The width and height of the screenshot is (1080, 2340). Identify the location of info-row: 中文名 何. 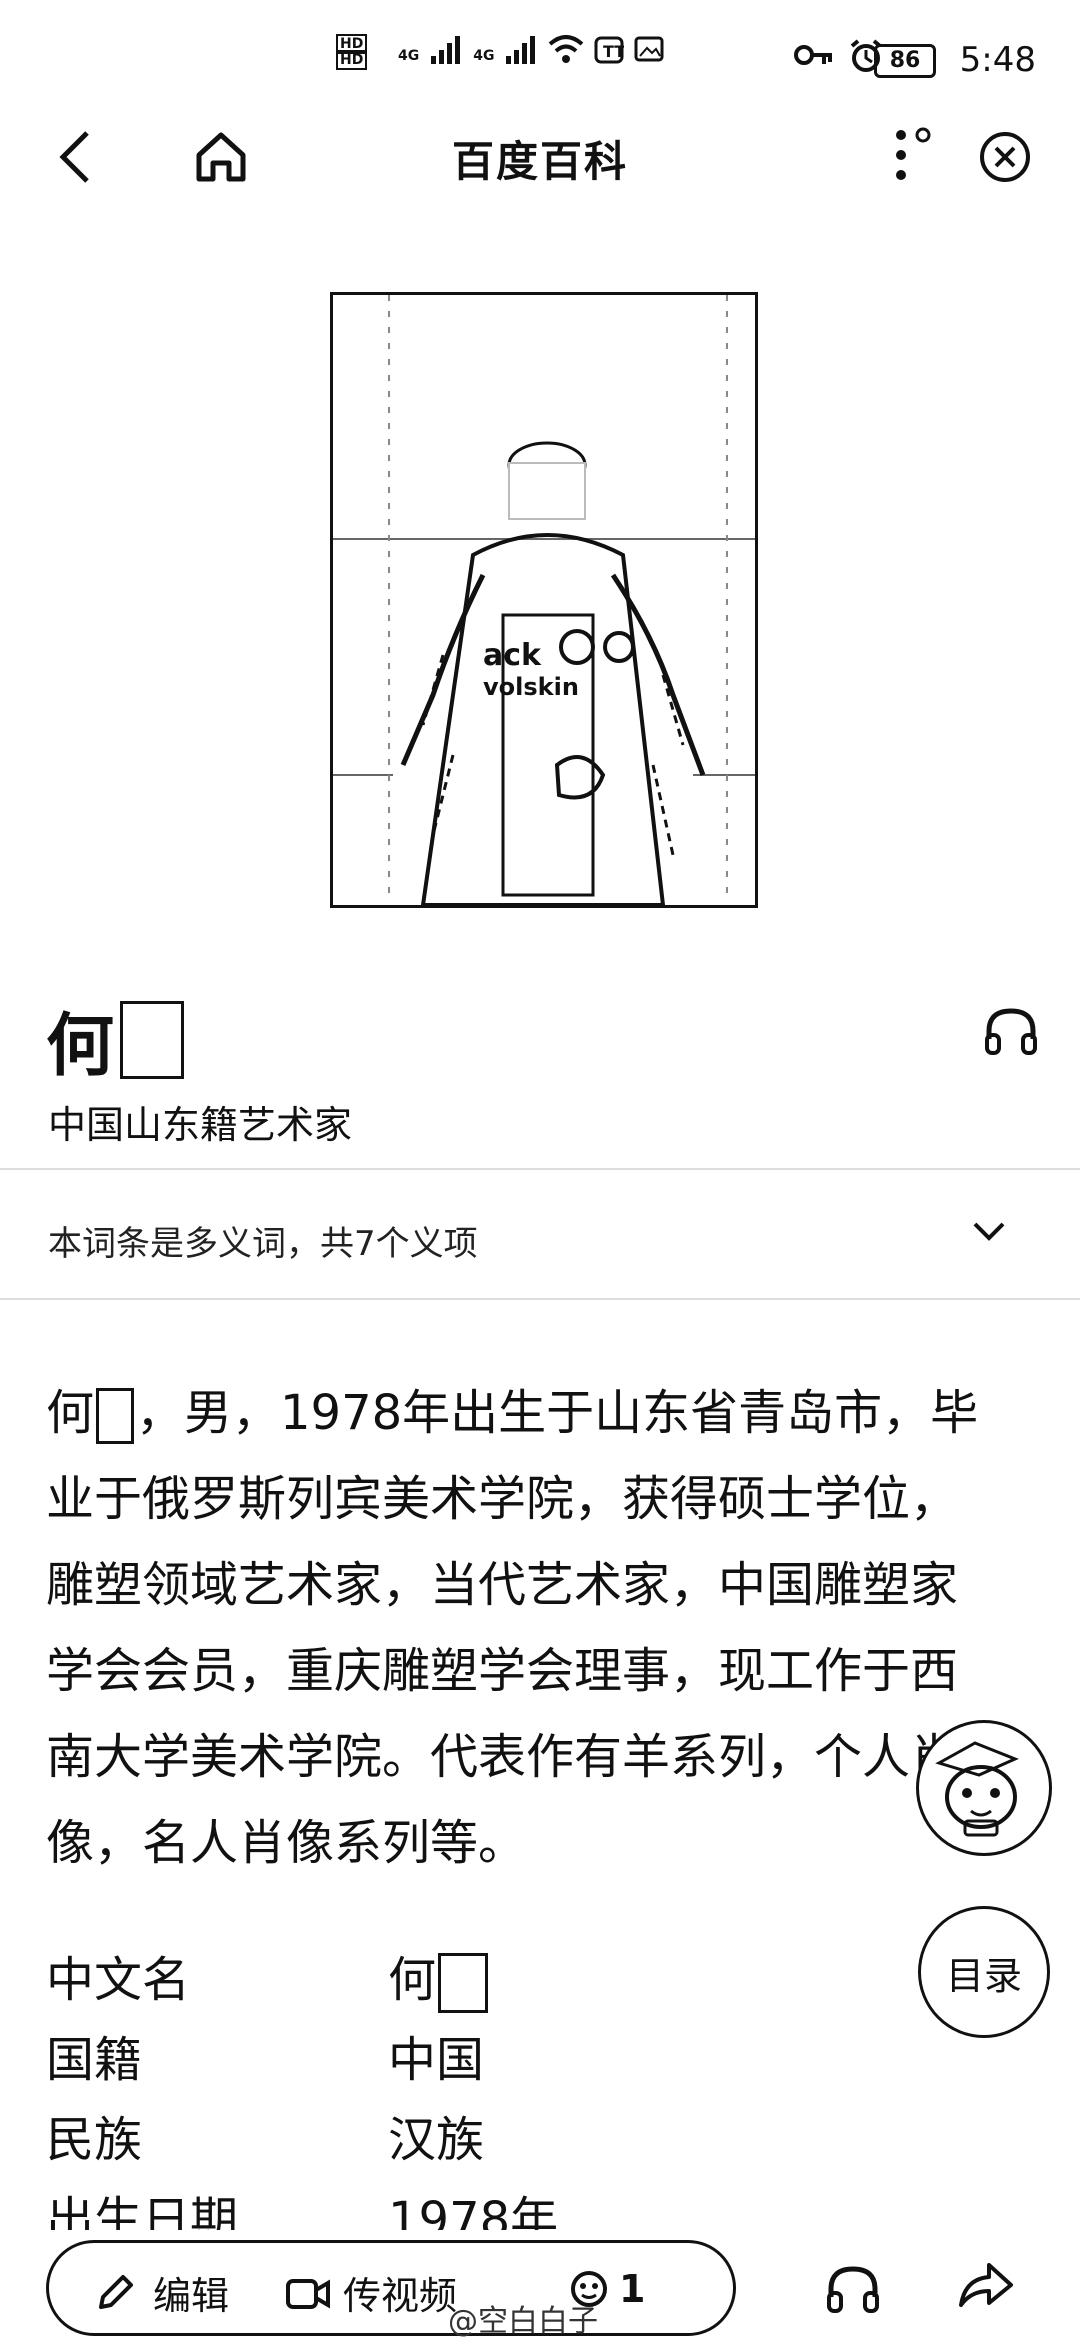
(302, 1980).